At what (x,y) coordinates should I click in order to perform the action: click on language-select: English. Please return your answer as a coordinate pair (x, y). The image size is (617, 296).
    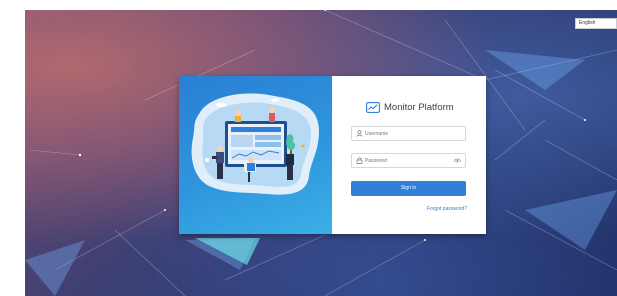
    Looking at the image, I should click on (596, 23).